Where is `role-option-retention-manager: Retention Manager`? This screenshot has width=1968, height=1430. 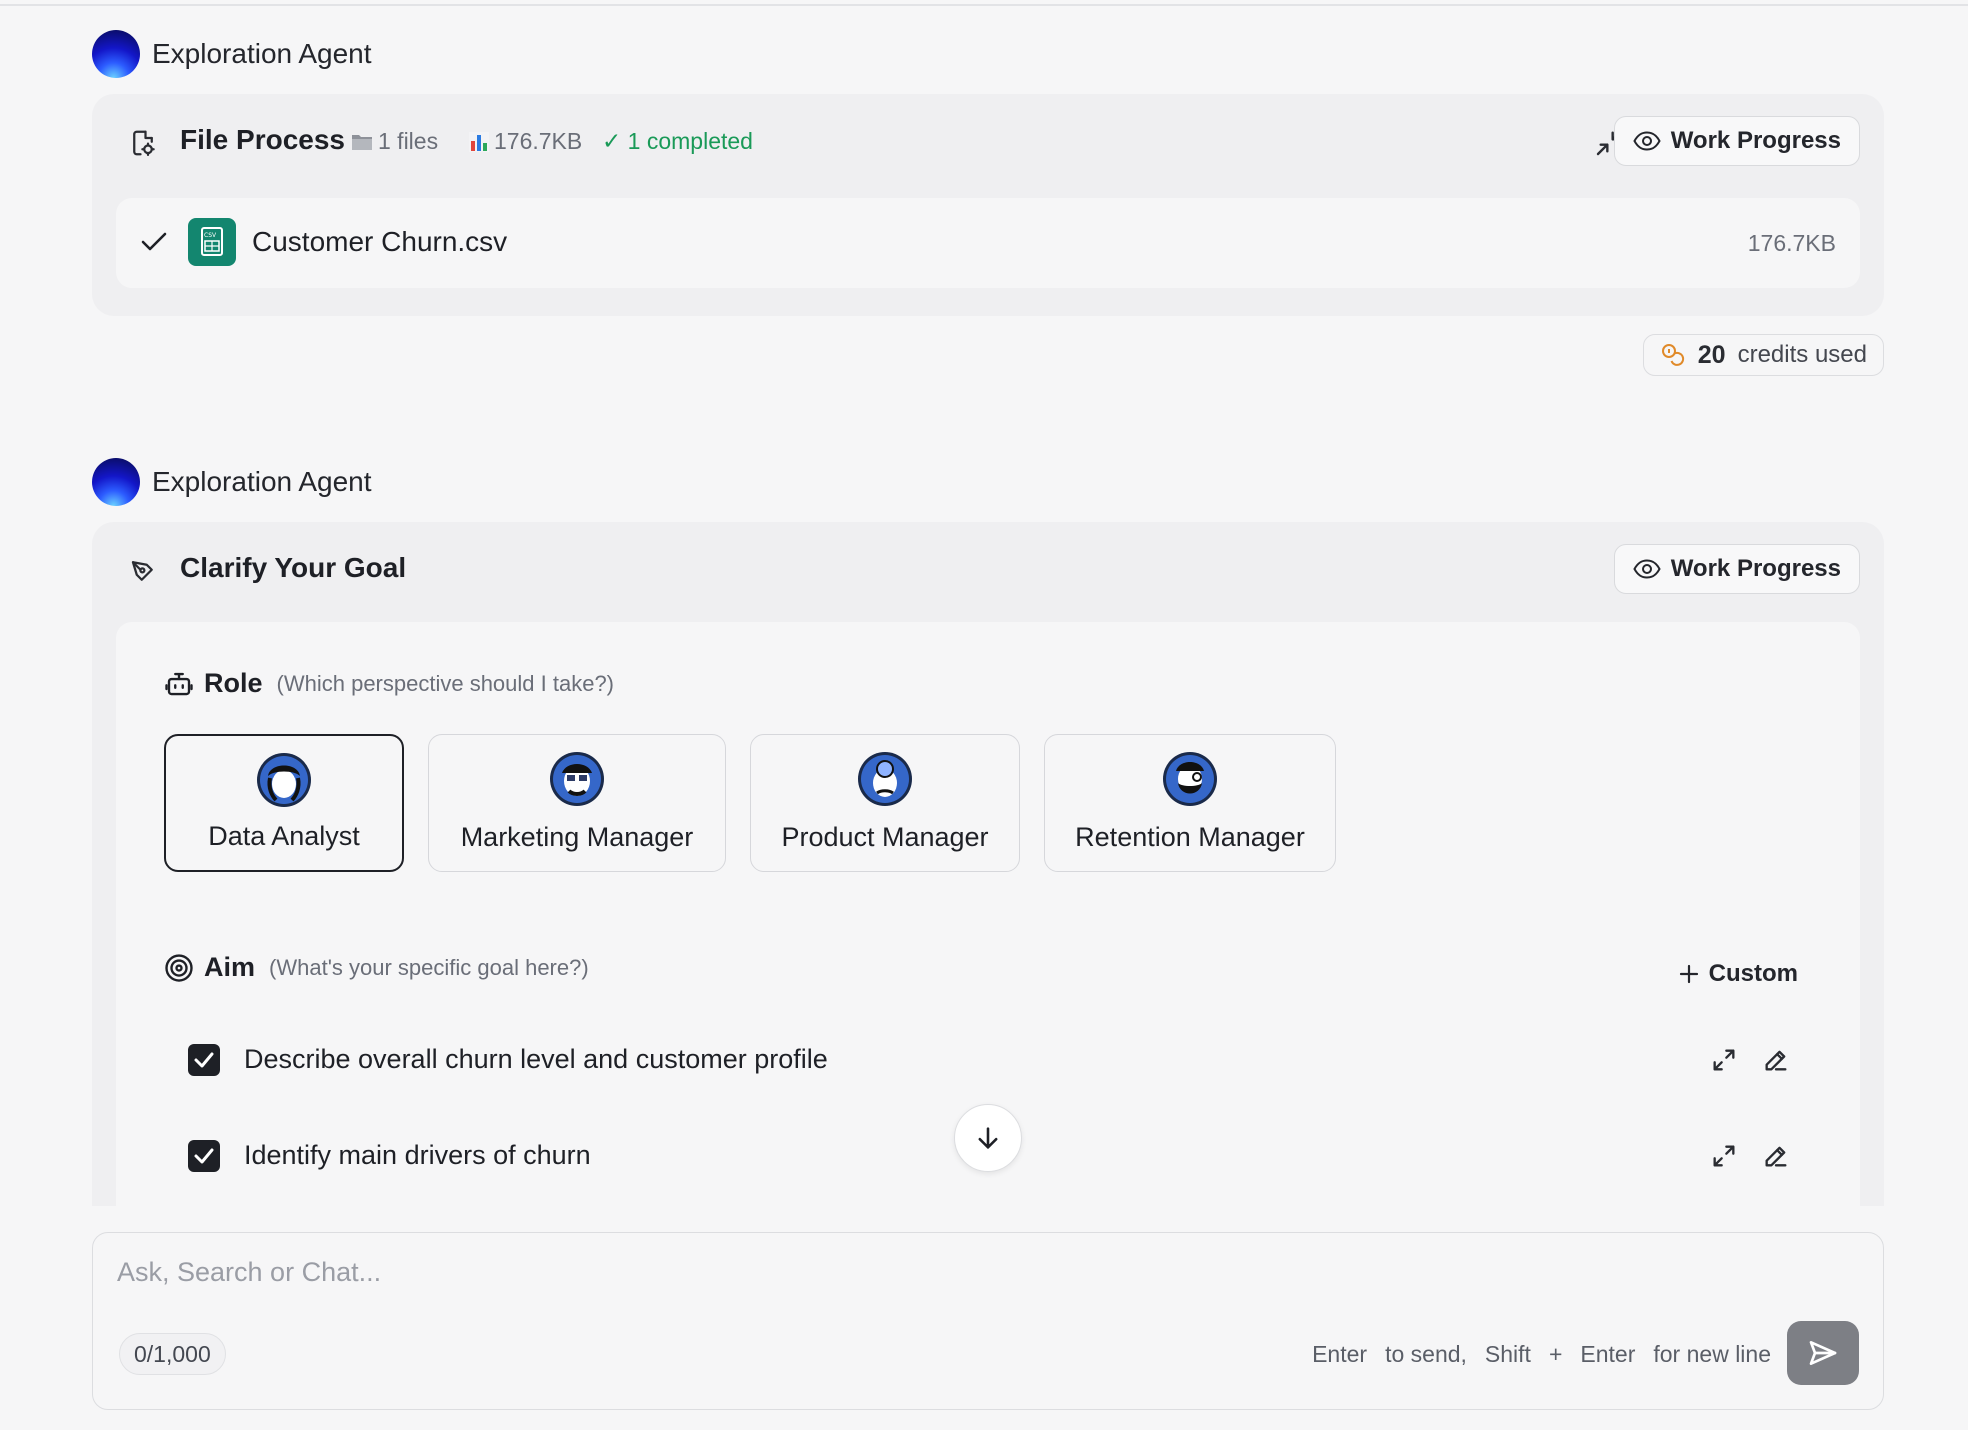 role-option-retention-manager: Retention Manager is located at coordinates (1190, 803).